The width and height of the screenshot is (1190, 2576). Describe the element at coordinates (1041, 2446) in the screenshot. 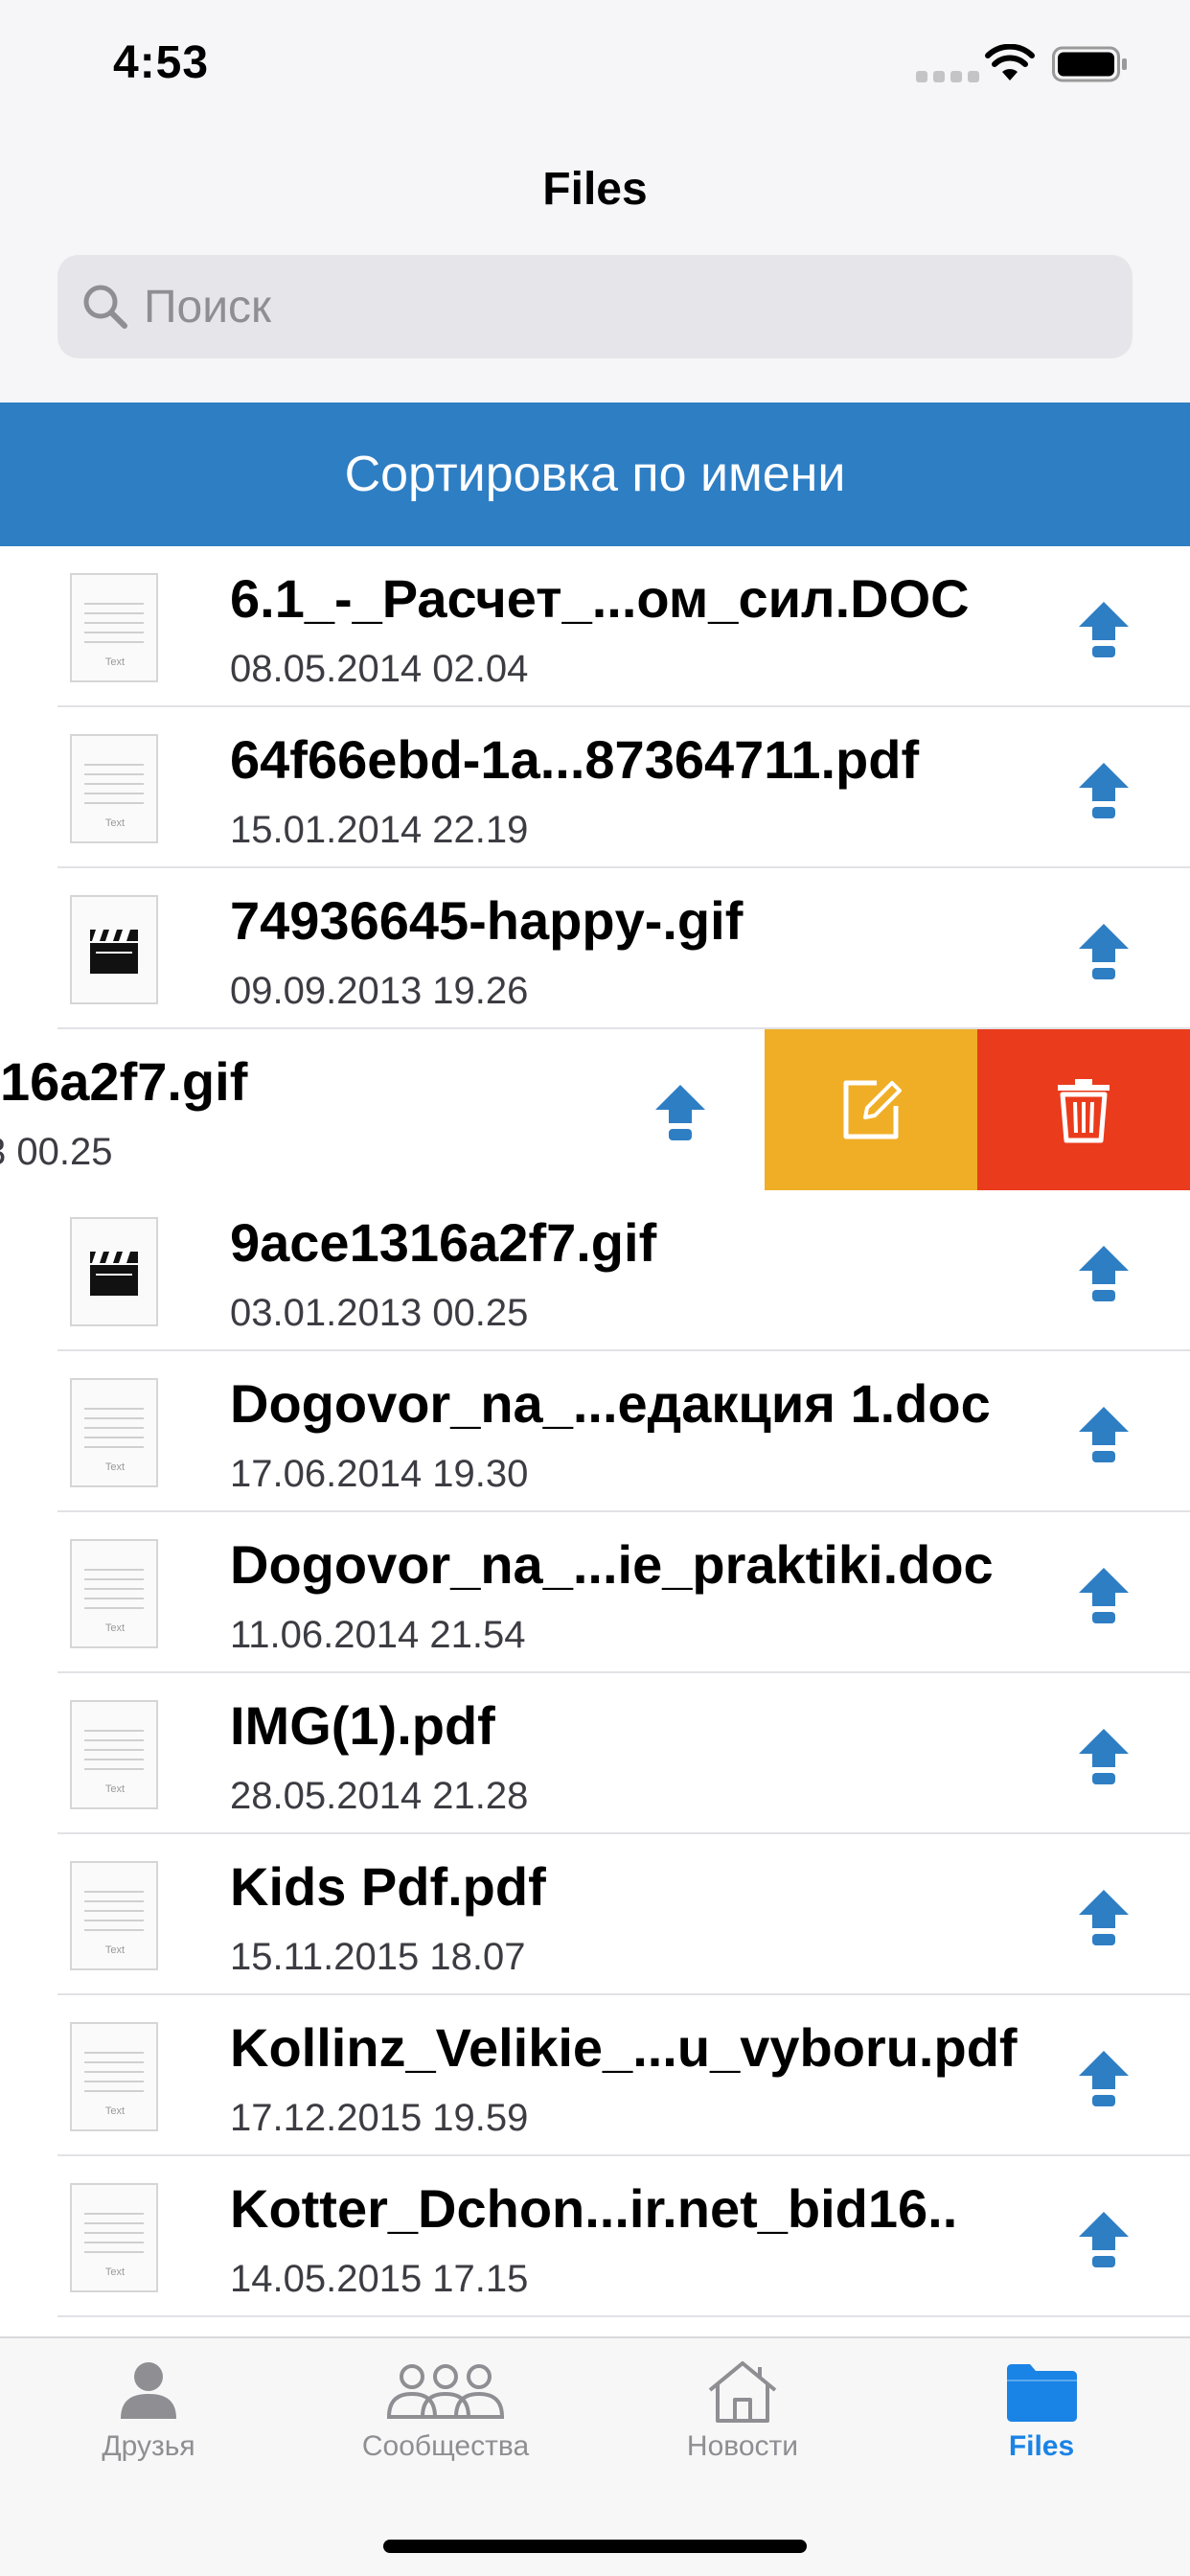

I see `tab-label: Files` at that location.